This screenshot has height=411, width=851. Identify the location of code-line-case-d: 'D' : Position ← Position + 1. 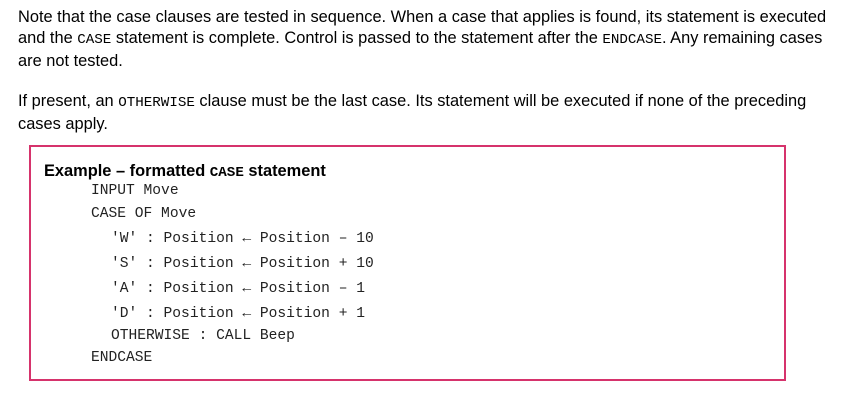
(238, 314).